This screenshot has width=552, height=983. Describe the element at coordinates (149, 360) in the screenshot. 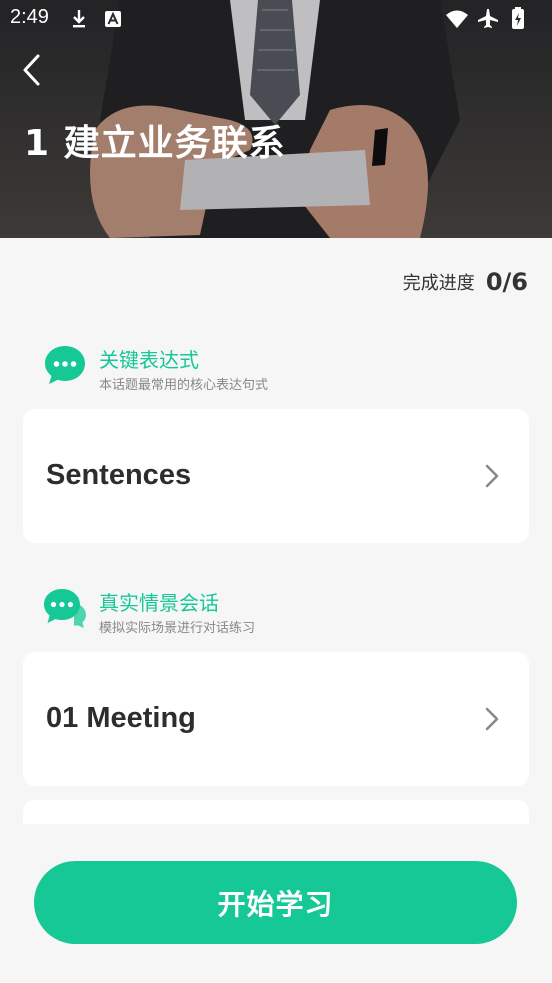

I see `section-title: 关键表达式` at that location.